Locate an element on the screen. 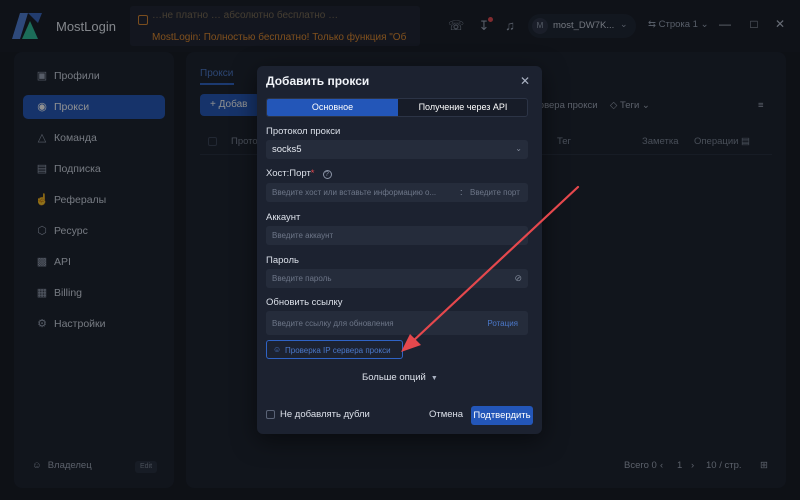 Image resolution: width=800 pixels, height=500 pixels. check-proxy-ip-button: ☺ Проверка IP сервера прокси is located at coordinates (334, 349).